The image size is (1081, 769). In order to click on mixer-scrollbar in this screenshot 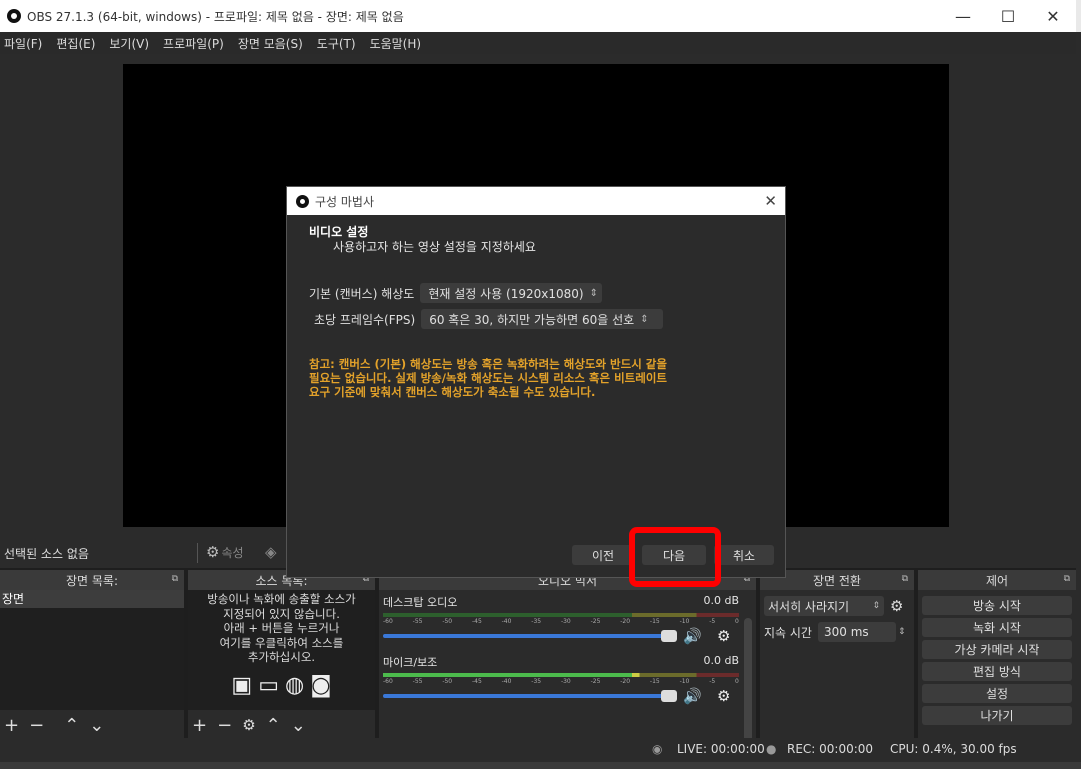, I will do `click(748, 685)`.